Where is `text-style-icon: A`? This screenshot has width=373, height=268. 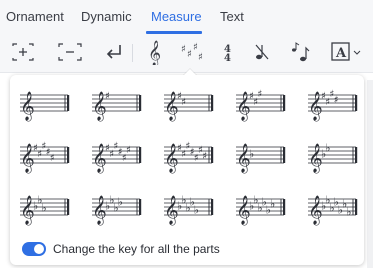
text-style-icon: A is located at coordinates (346, 51).